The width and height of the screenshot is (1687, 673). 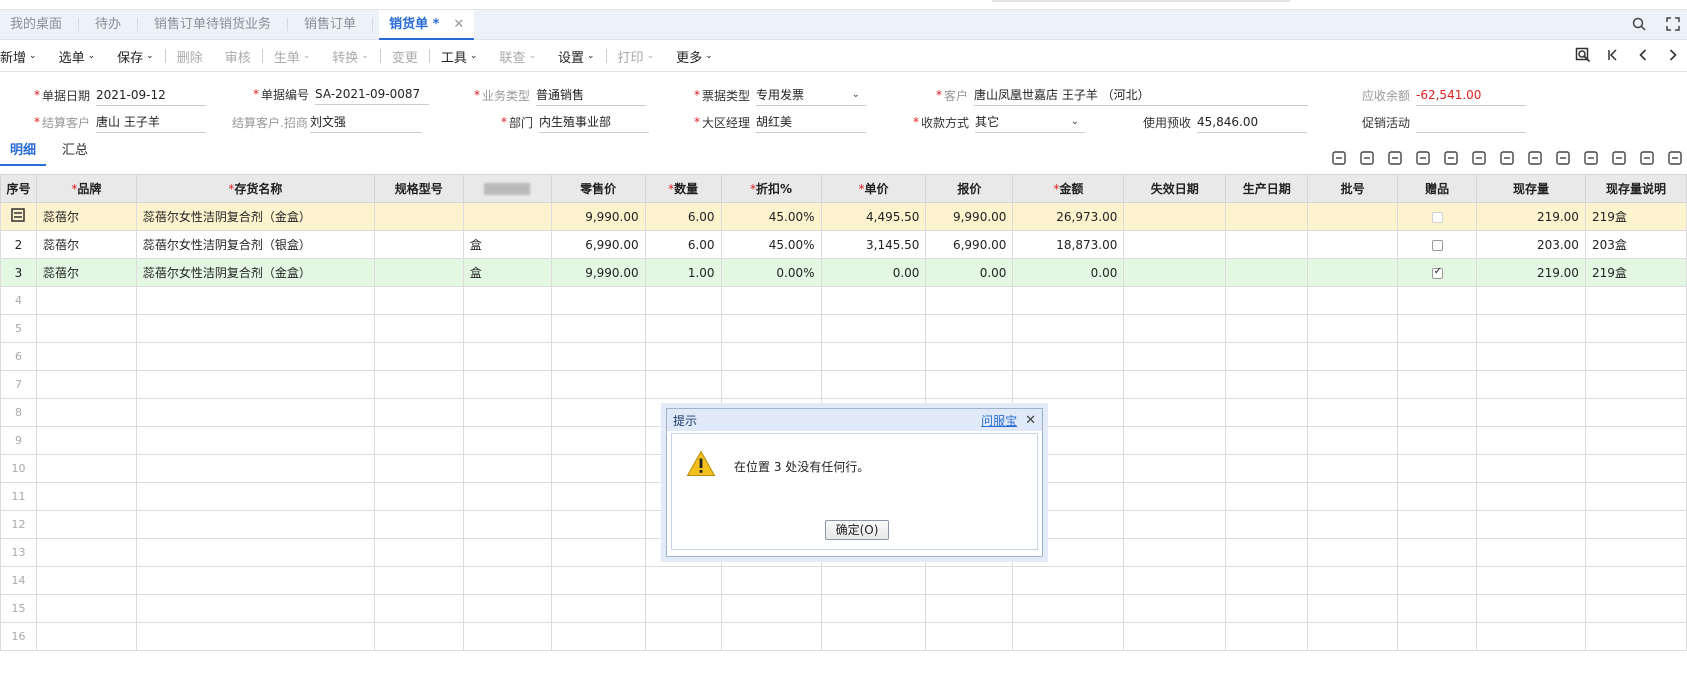 I want to click on toolbar-button-10: 设置 ⌄, so click(x=576, y=56).